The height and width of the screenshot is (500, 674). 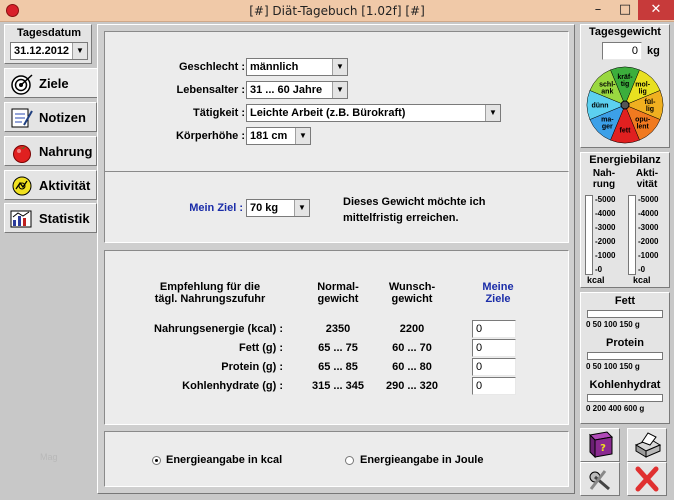 What do you see at coordinates (622, 51) in the screenshot?
I see `weight-input: 0` at bounding box center [622, 51].